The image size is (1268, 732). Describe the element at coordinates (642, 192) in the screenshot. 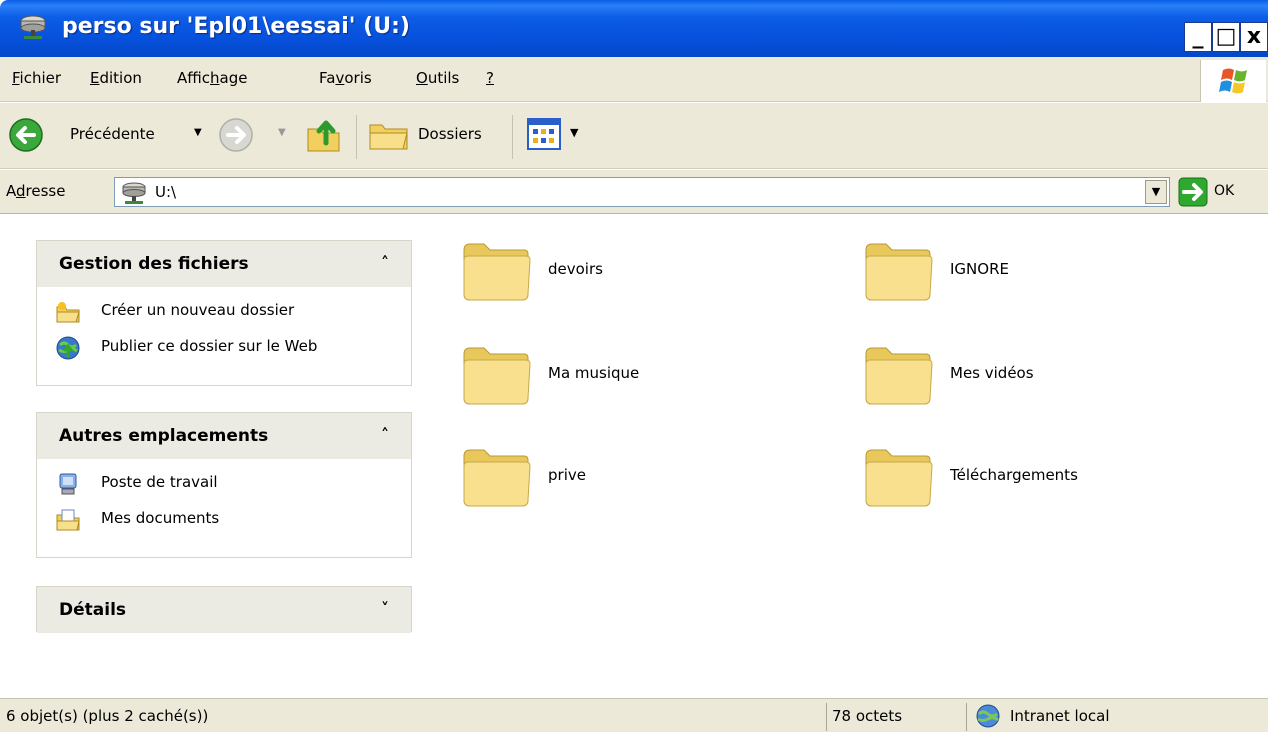

I see `address-input: U:\ ▼` at that location.